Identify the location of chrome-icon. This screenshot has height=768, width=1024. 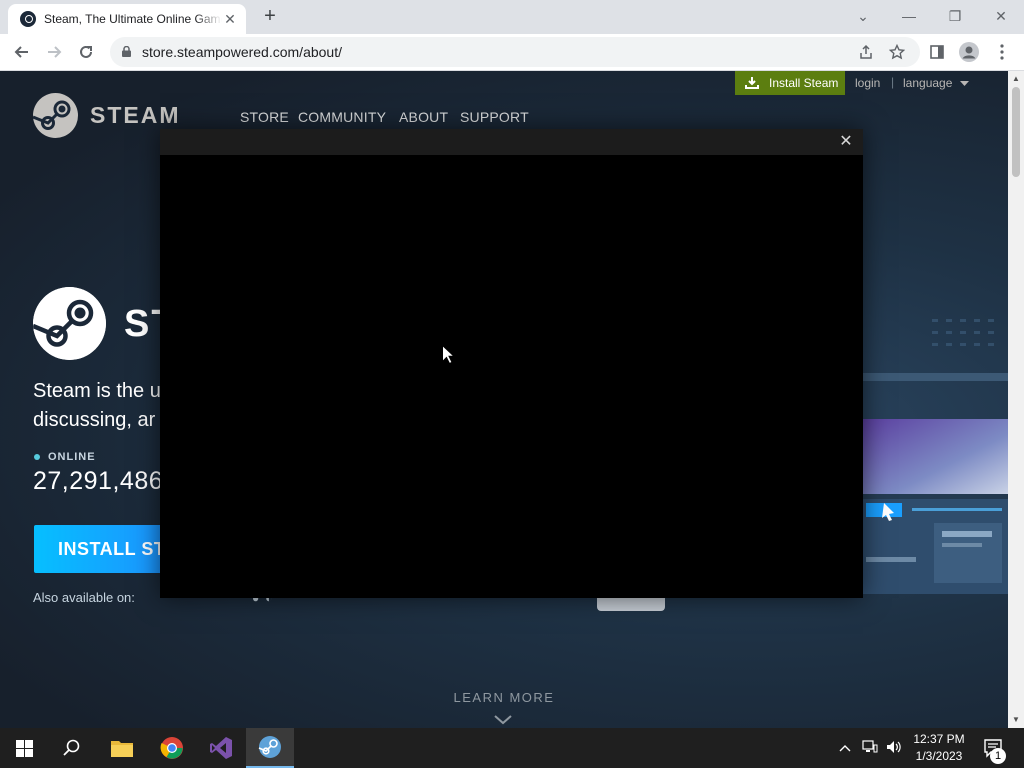
(171, 748).